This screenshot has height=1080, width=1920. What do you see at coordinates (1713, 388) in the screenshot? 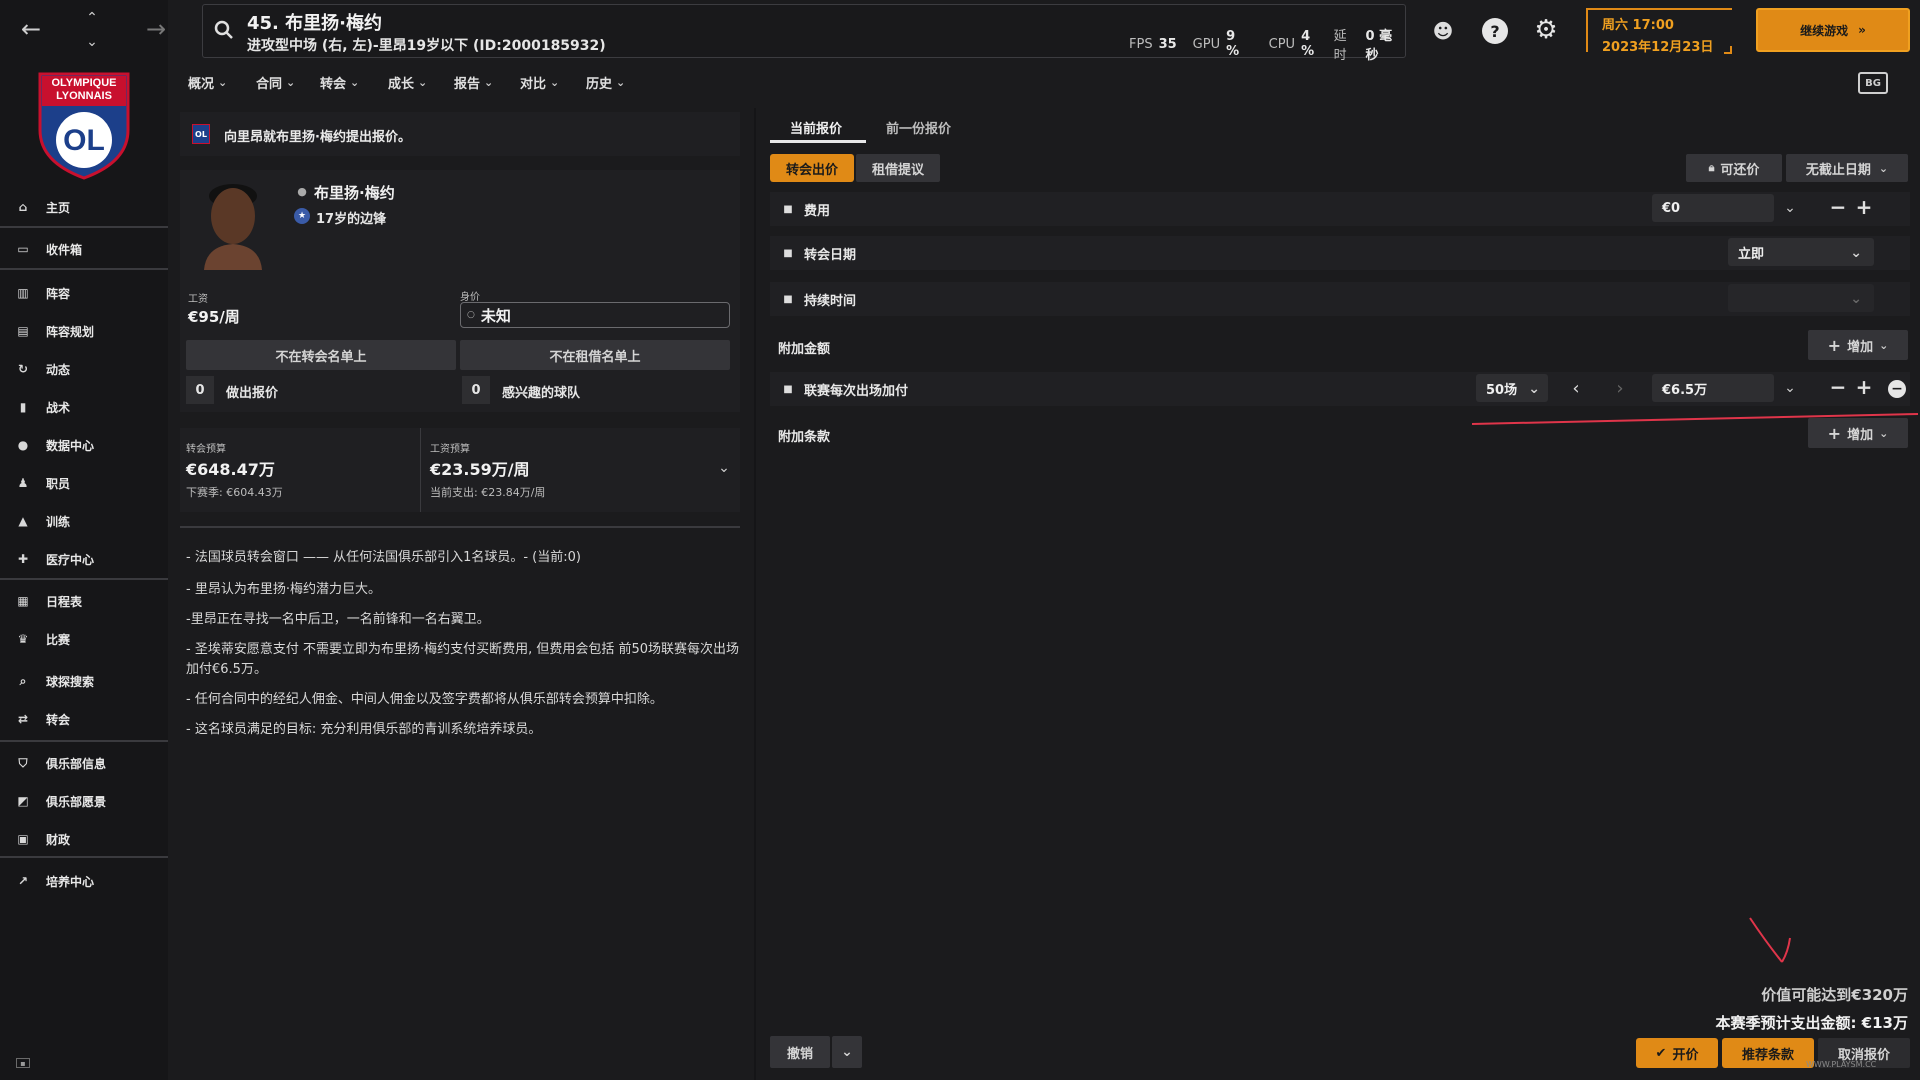
I see `appearance-fee-input: €6.5万` at bounding box center [1713, 388].